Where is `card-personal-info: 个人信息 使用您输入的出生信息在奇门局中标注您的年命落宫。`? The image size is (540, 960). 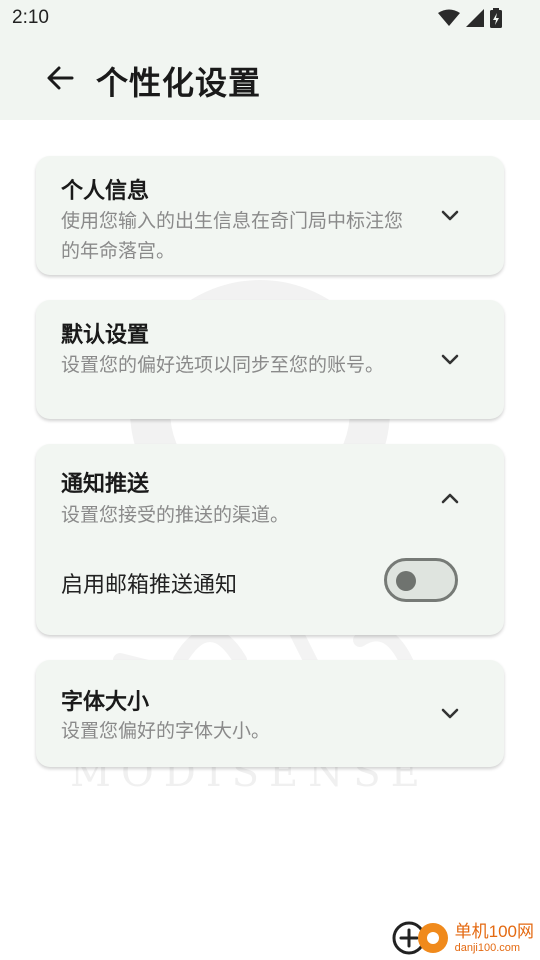
card-personal-info: 个人信息 使用您输入的出生信息在奇门局中标注您的年命落宫。 is located at coordinates (270, 215).